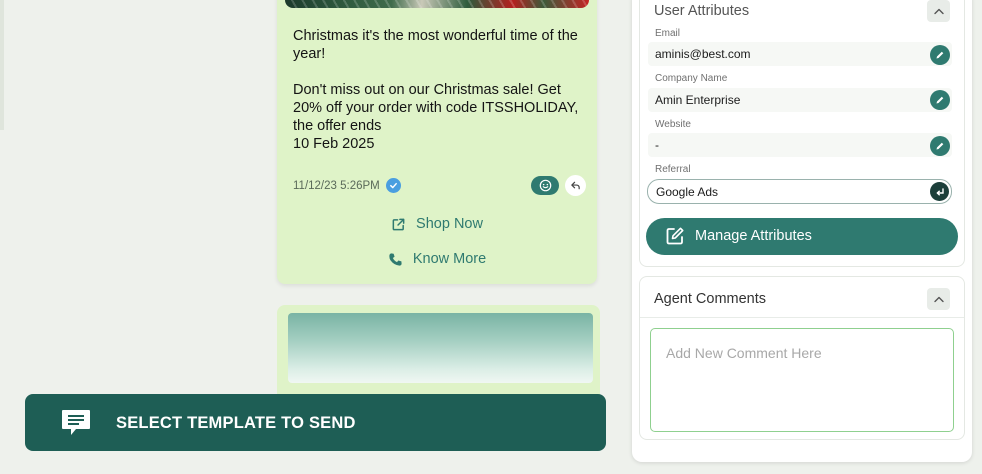 The width and height of the screenshot is (982, 474). What do you see at coordinates (336, 185) in the screenshot?
I see `message-timestamp: 11/12/23 5:26PM` at bounding box center [336, 185].